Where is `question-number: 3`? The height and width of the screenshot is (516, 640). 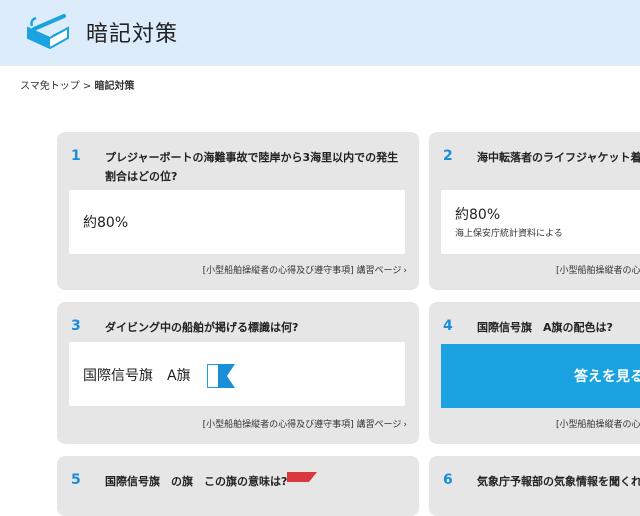
question-number: 3 is located at coordinates (76, 326).